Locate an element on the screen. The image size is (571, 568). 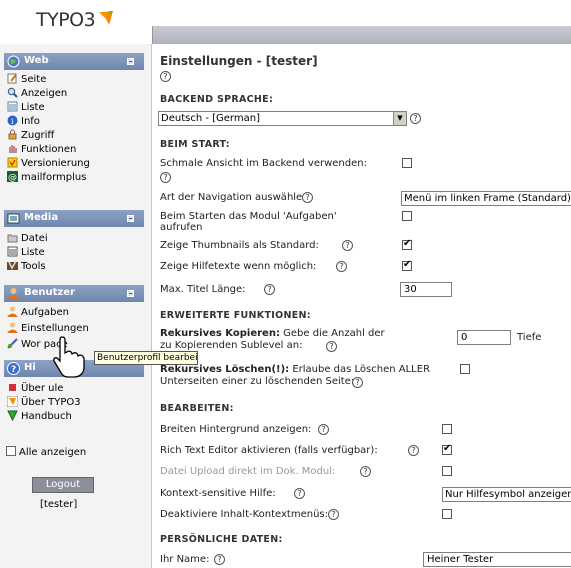
sidebar-item-info: i Info is located at coordinates (23, 121).